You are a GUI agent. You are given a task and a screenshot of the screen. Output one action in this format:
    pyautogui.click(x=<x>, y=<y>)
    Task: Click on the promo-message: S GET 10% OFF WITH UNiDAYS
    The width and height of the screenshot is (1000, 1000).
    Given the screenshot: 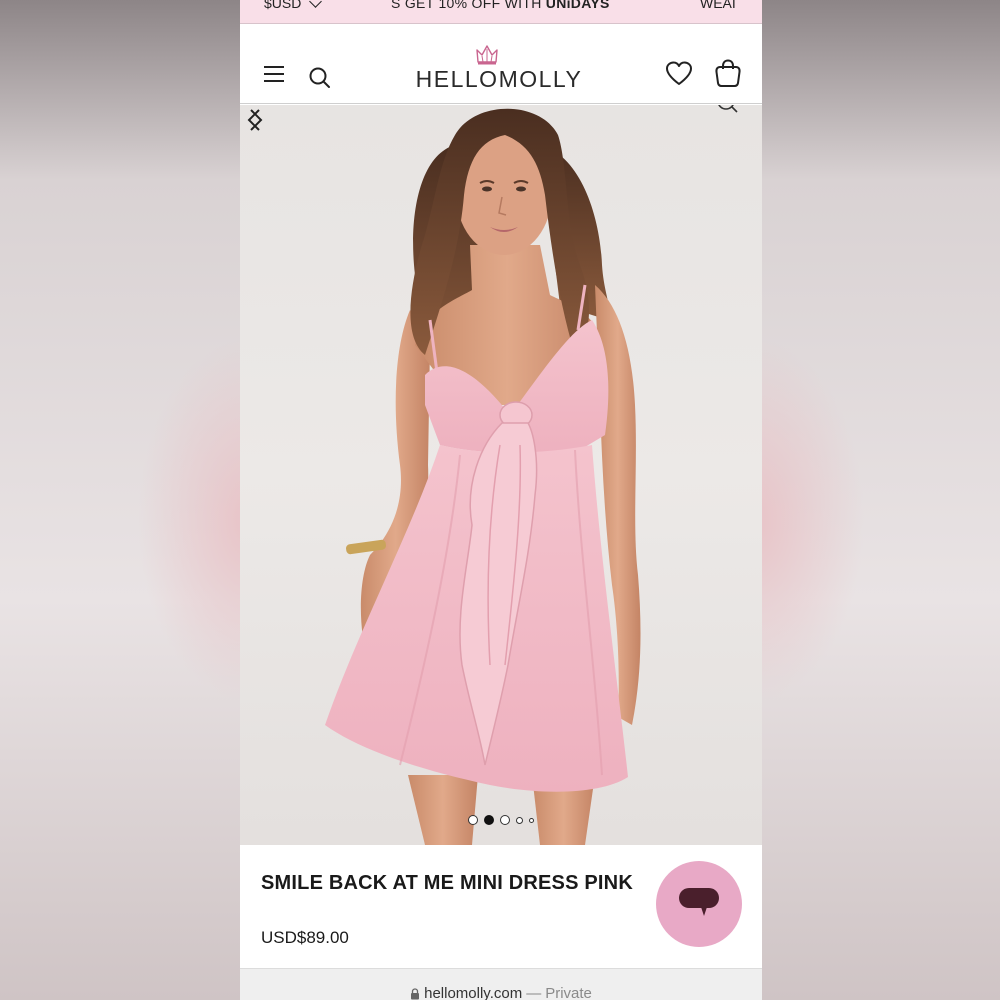 What is the action you would take?
    pyautogui.click(x=500, y=5)
    